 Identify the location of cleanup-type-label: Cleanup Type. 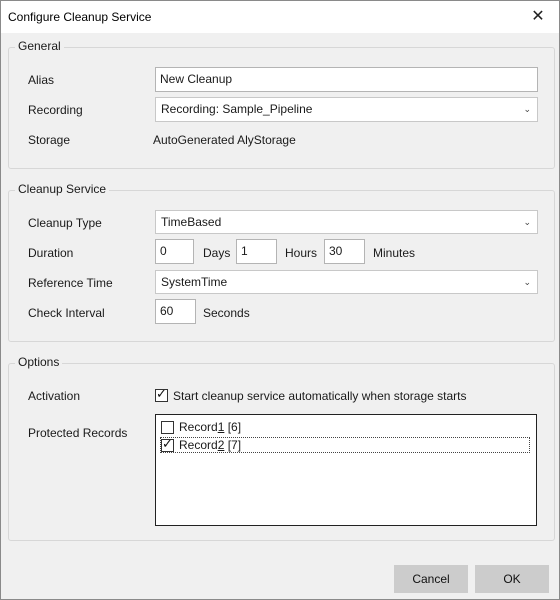
(65, 223).